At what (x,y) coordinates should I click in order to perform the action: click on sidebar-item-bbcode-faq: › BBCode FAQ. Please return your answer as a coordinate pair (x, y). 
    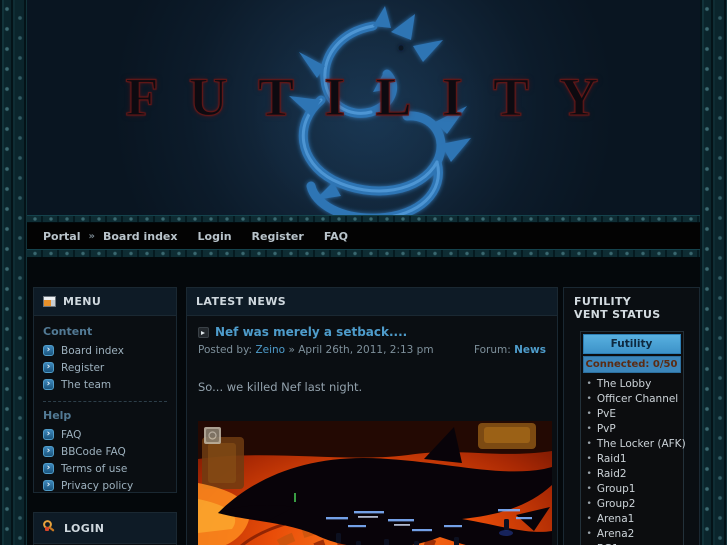
    Looking at the image, I should click on (105, 451).